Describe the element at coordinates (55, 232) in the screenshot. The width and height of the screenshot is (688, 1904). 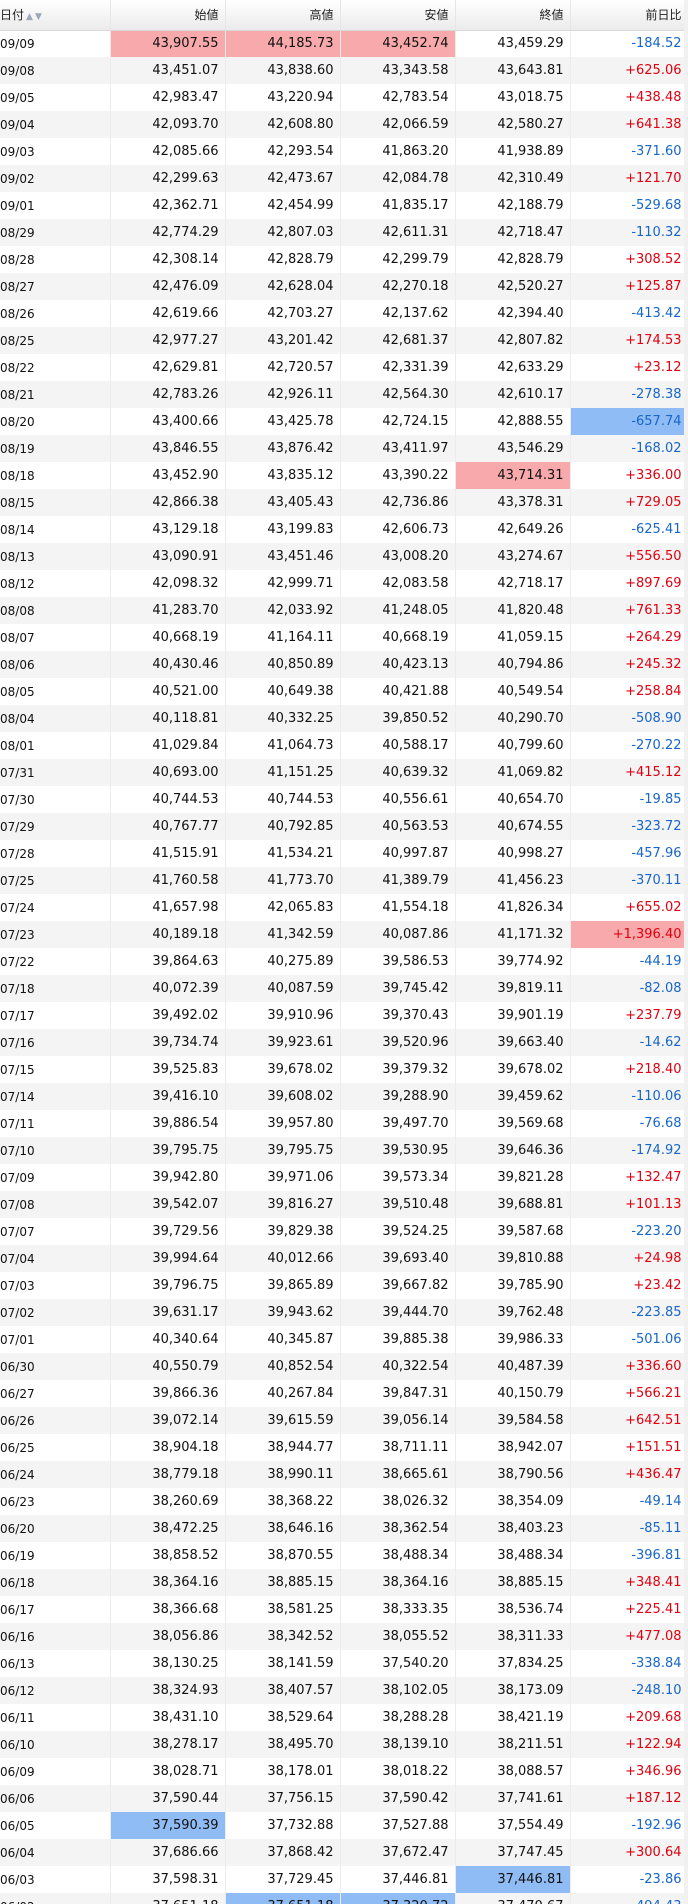
I see `date-cell: 08/29` at that location.